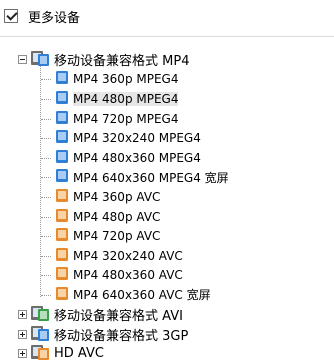 This screenshot has height=364, width=334. Describe the element at coordinates (128, 275) in the screenshot. I see `tree-item-label: MP4 480x360 AVC` at that location.